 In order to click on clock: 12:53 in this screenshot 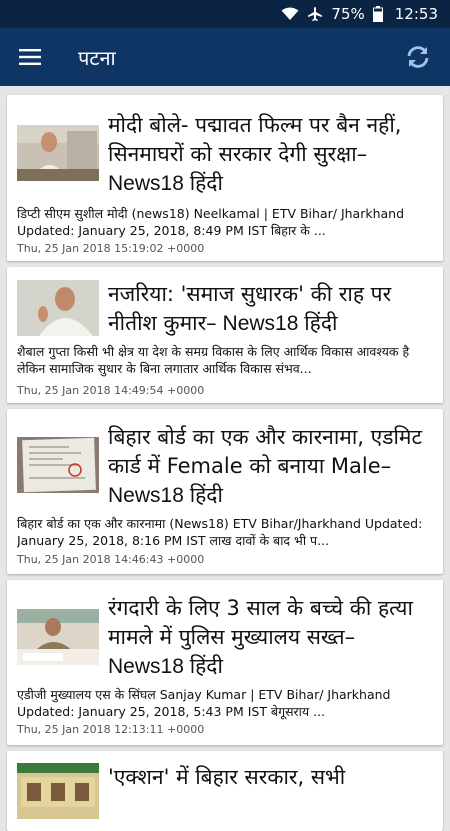, I will do `click(416, 14)`.